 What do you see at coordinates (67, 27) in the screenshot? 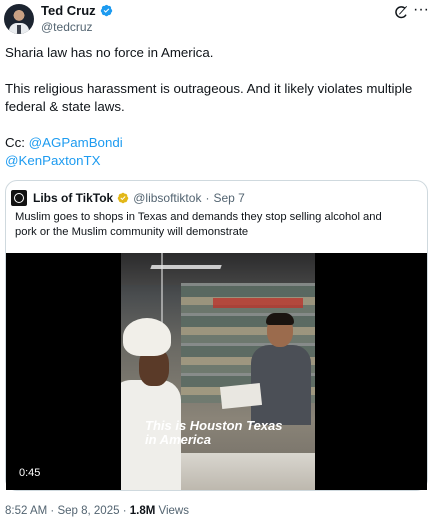
I see `author-handle: @tedcruz` at bounding box center [67, 27].